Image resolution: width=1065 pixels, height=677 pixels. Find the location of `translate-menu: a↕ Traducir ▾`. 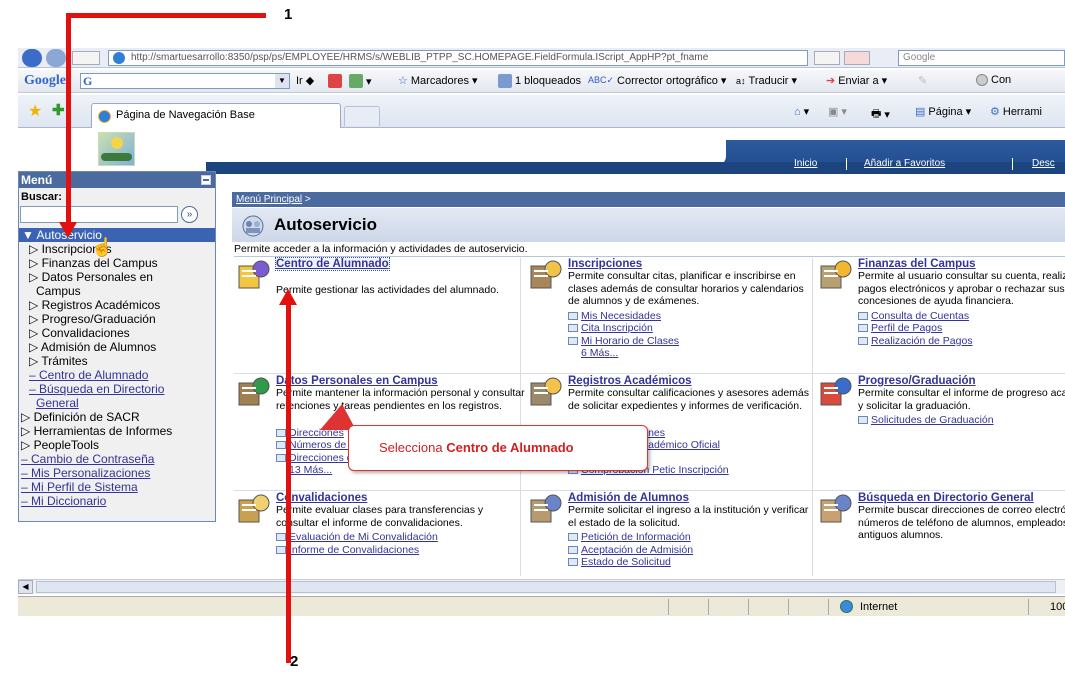

translate-menu: a↕ Traducir ▾ is located at coordinates (766, 81).